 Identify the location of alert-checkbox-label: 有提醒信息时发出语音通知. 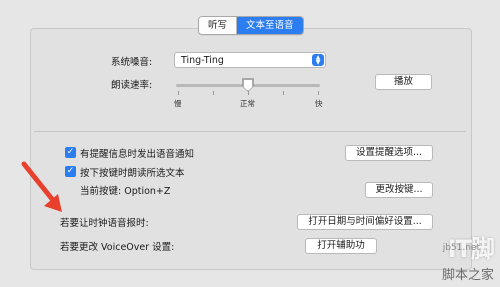
(137, 154).